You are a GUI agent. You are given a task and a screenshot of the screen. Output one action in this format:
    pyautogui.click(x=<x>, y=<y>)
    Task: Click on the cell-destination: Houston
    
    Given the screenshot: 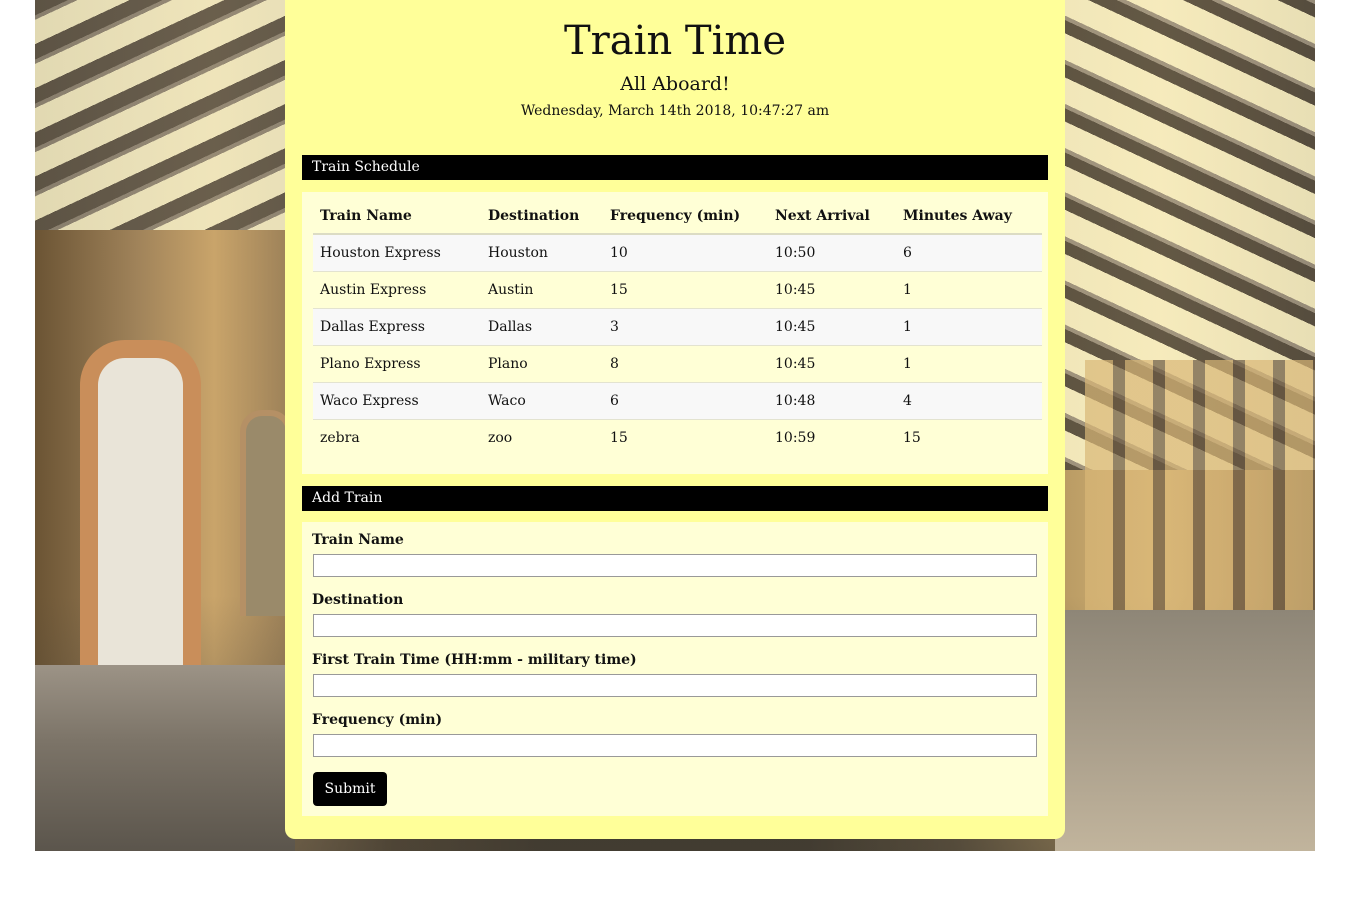 What is the action you would take?
    pyautogui.click(x=542, y=252)
    